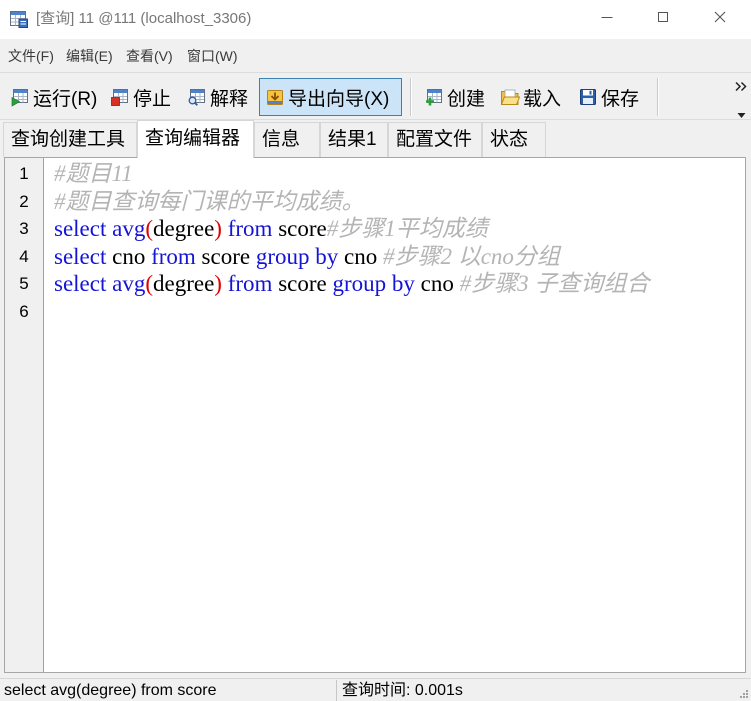  I want to click on load-button: 载入, so click(528, 97).